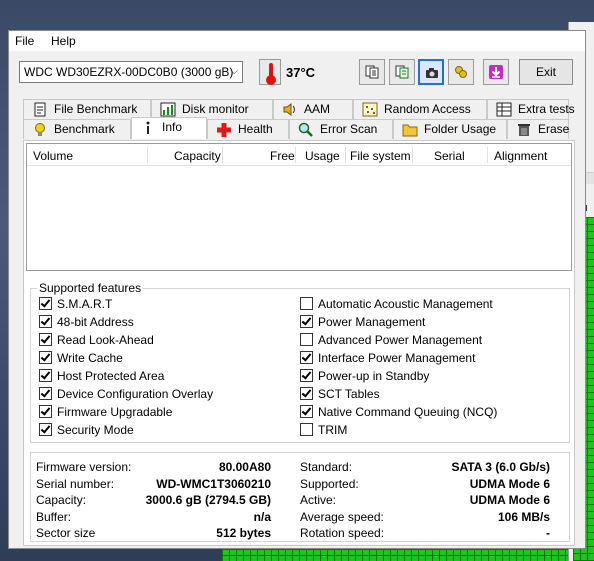 The width and height of the screenshot is (594, 561). I want to click on detail-row: Supported: UDMA Mode 6, so click(425, 485).